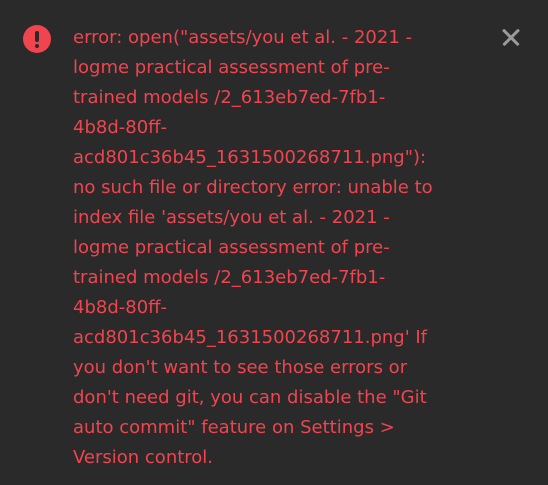  I want to click on exclamation-dot, so click(37, 46).